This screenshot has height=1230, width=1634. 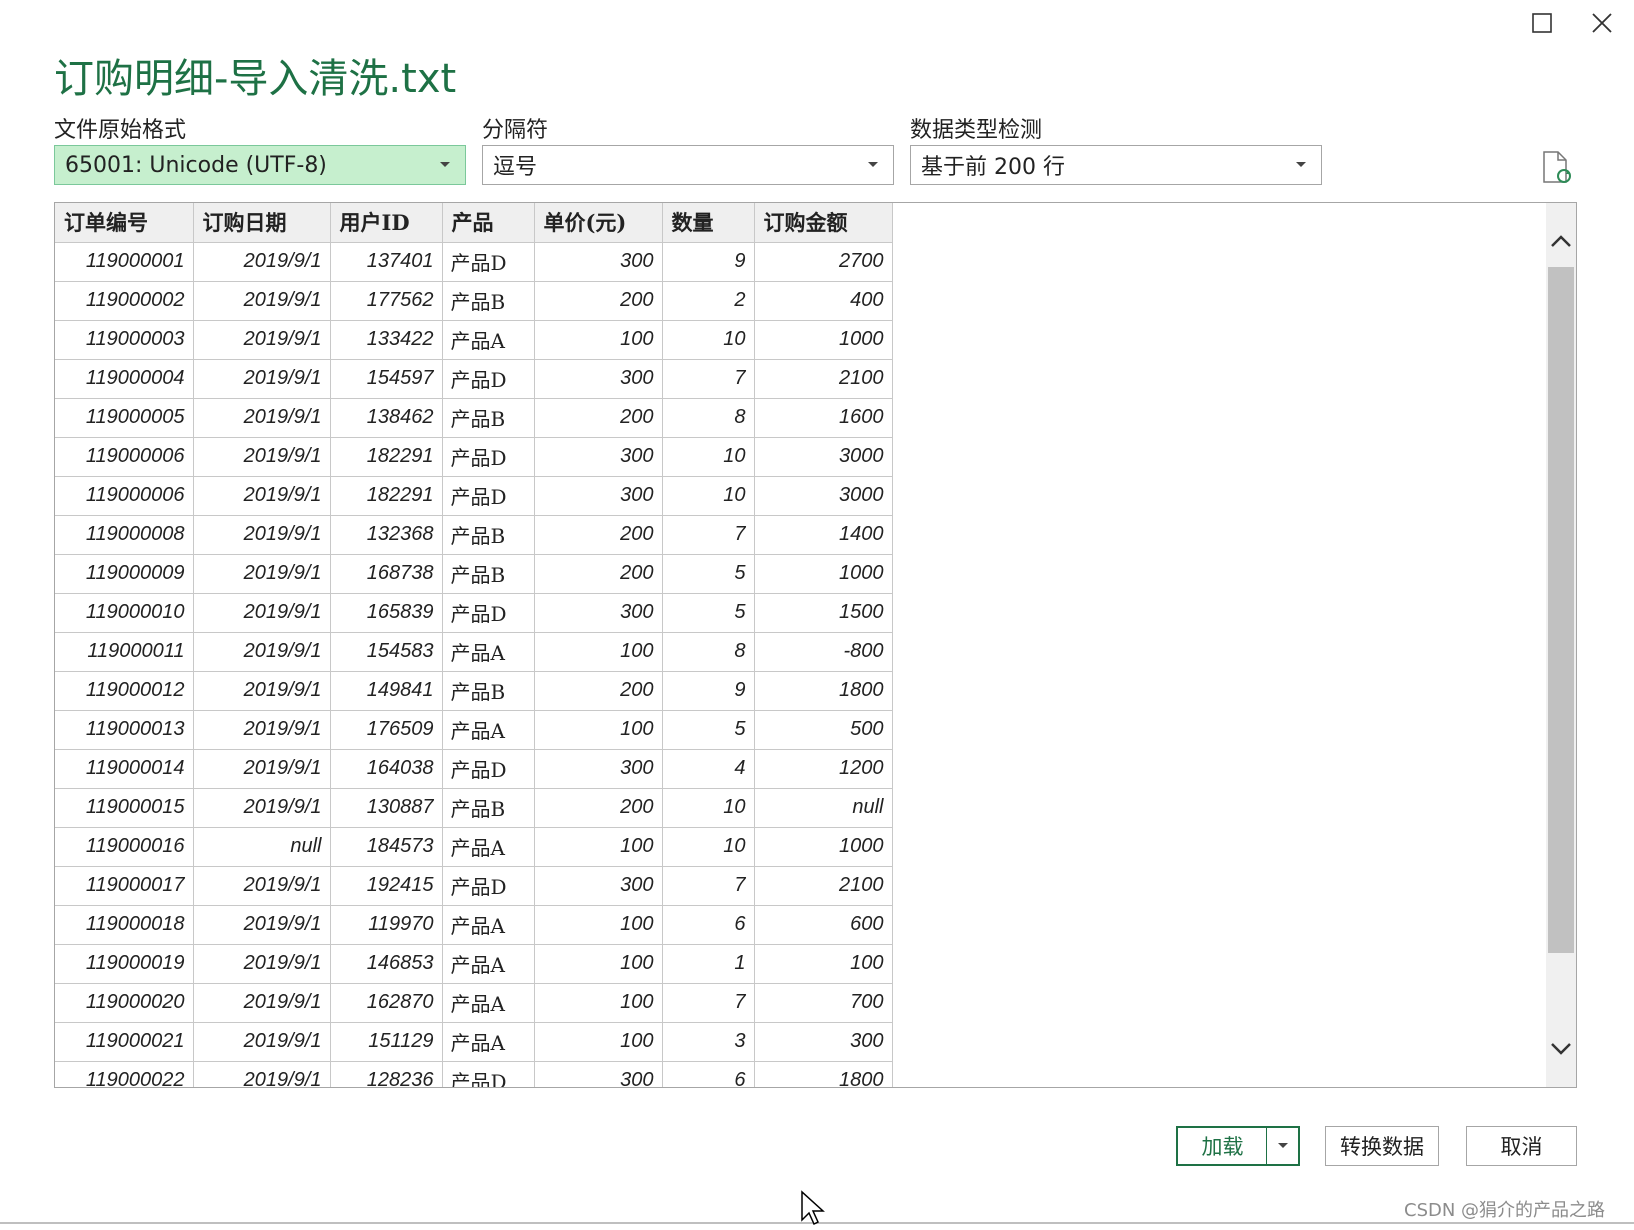 What do you see at coordinates (386, 340) in the screenshot?
I see `table-cell: 133422` at bounding box center [386, 340].